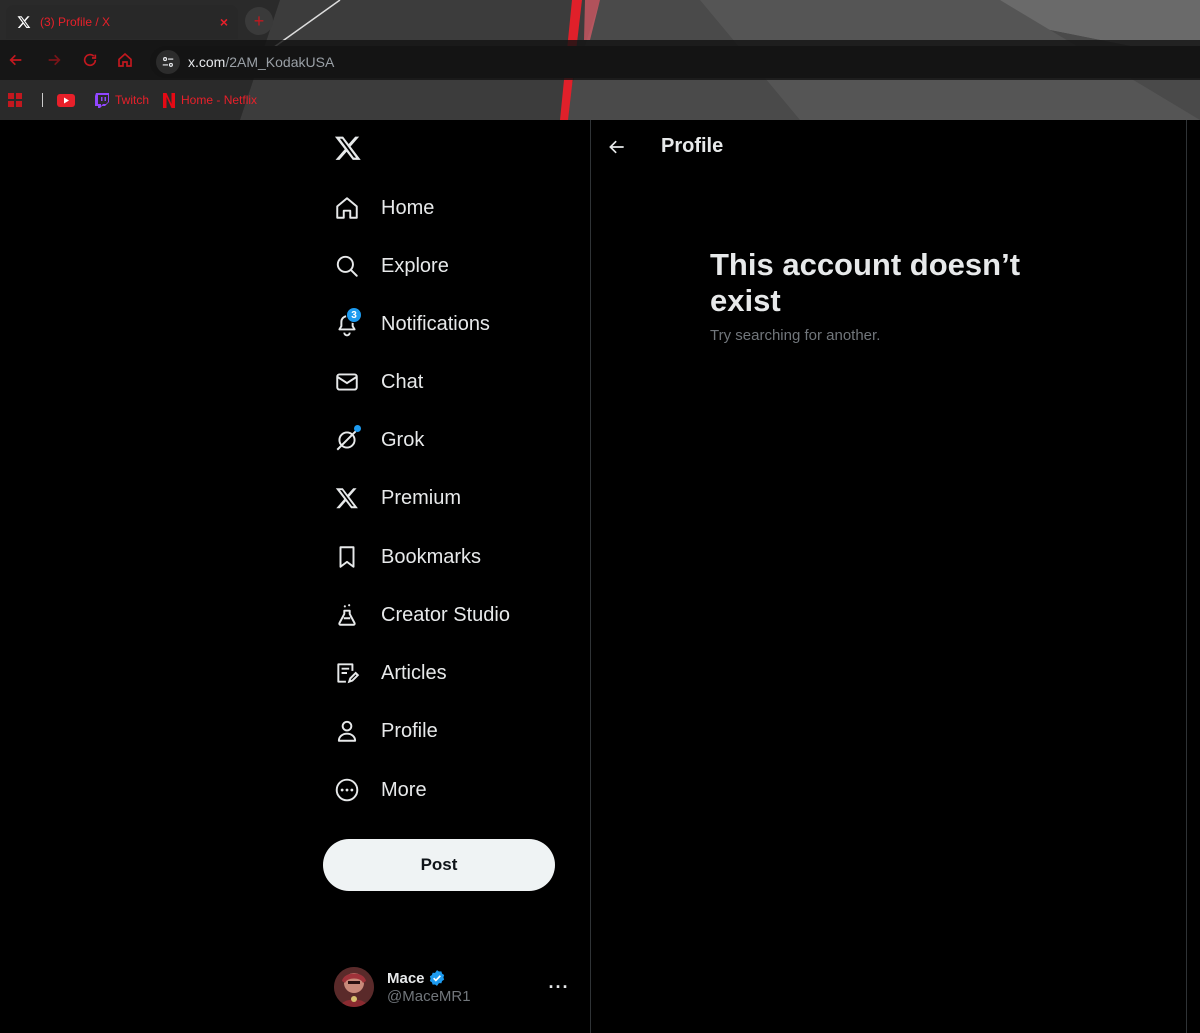 The height and width of the screenshot is (1033, 1200). Describe the element at coordinates (559, 987) in the screenshot. I see `account-more-button: ···` at that location.